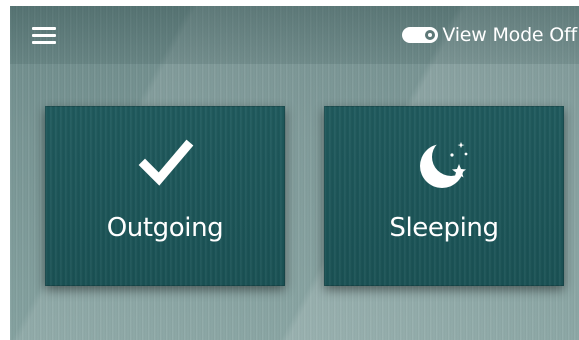 Image resolution: width=579 pixels, height=340 pixels. What do you see at coordinates (509, 35) in the screenshot?
I see `view-mode-label: View Mode Off` at bounding box center [509, 35].